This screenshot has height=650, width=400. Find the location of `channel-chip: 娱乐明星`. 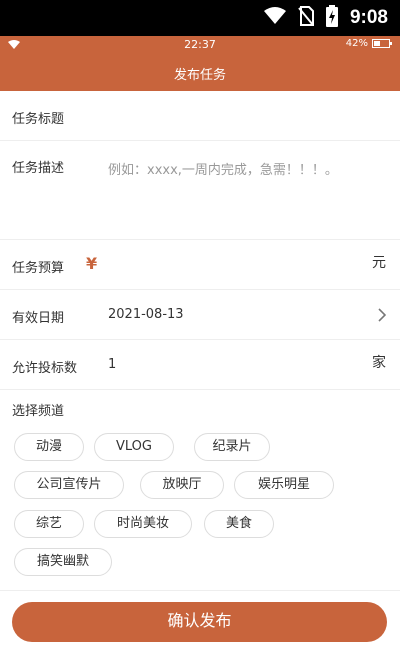

channel-chip: 娱乐明星 is located at coordinates (284, 485).